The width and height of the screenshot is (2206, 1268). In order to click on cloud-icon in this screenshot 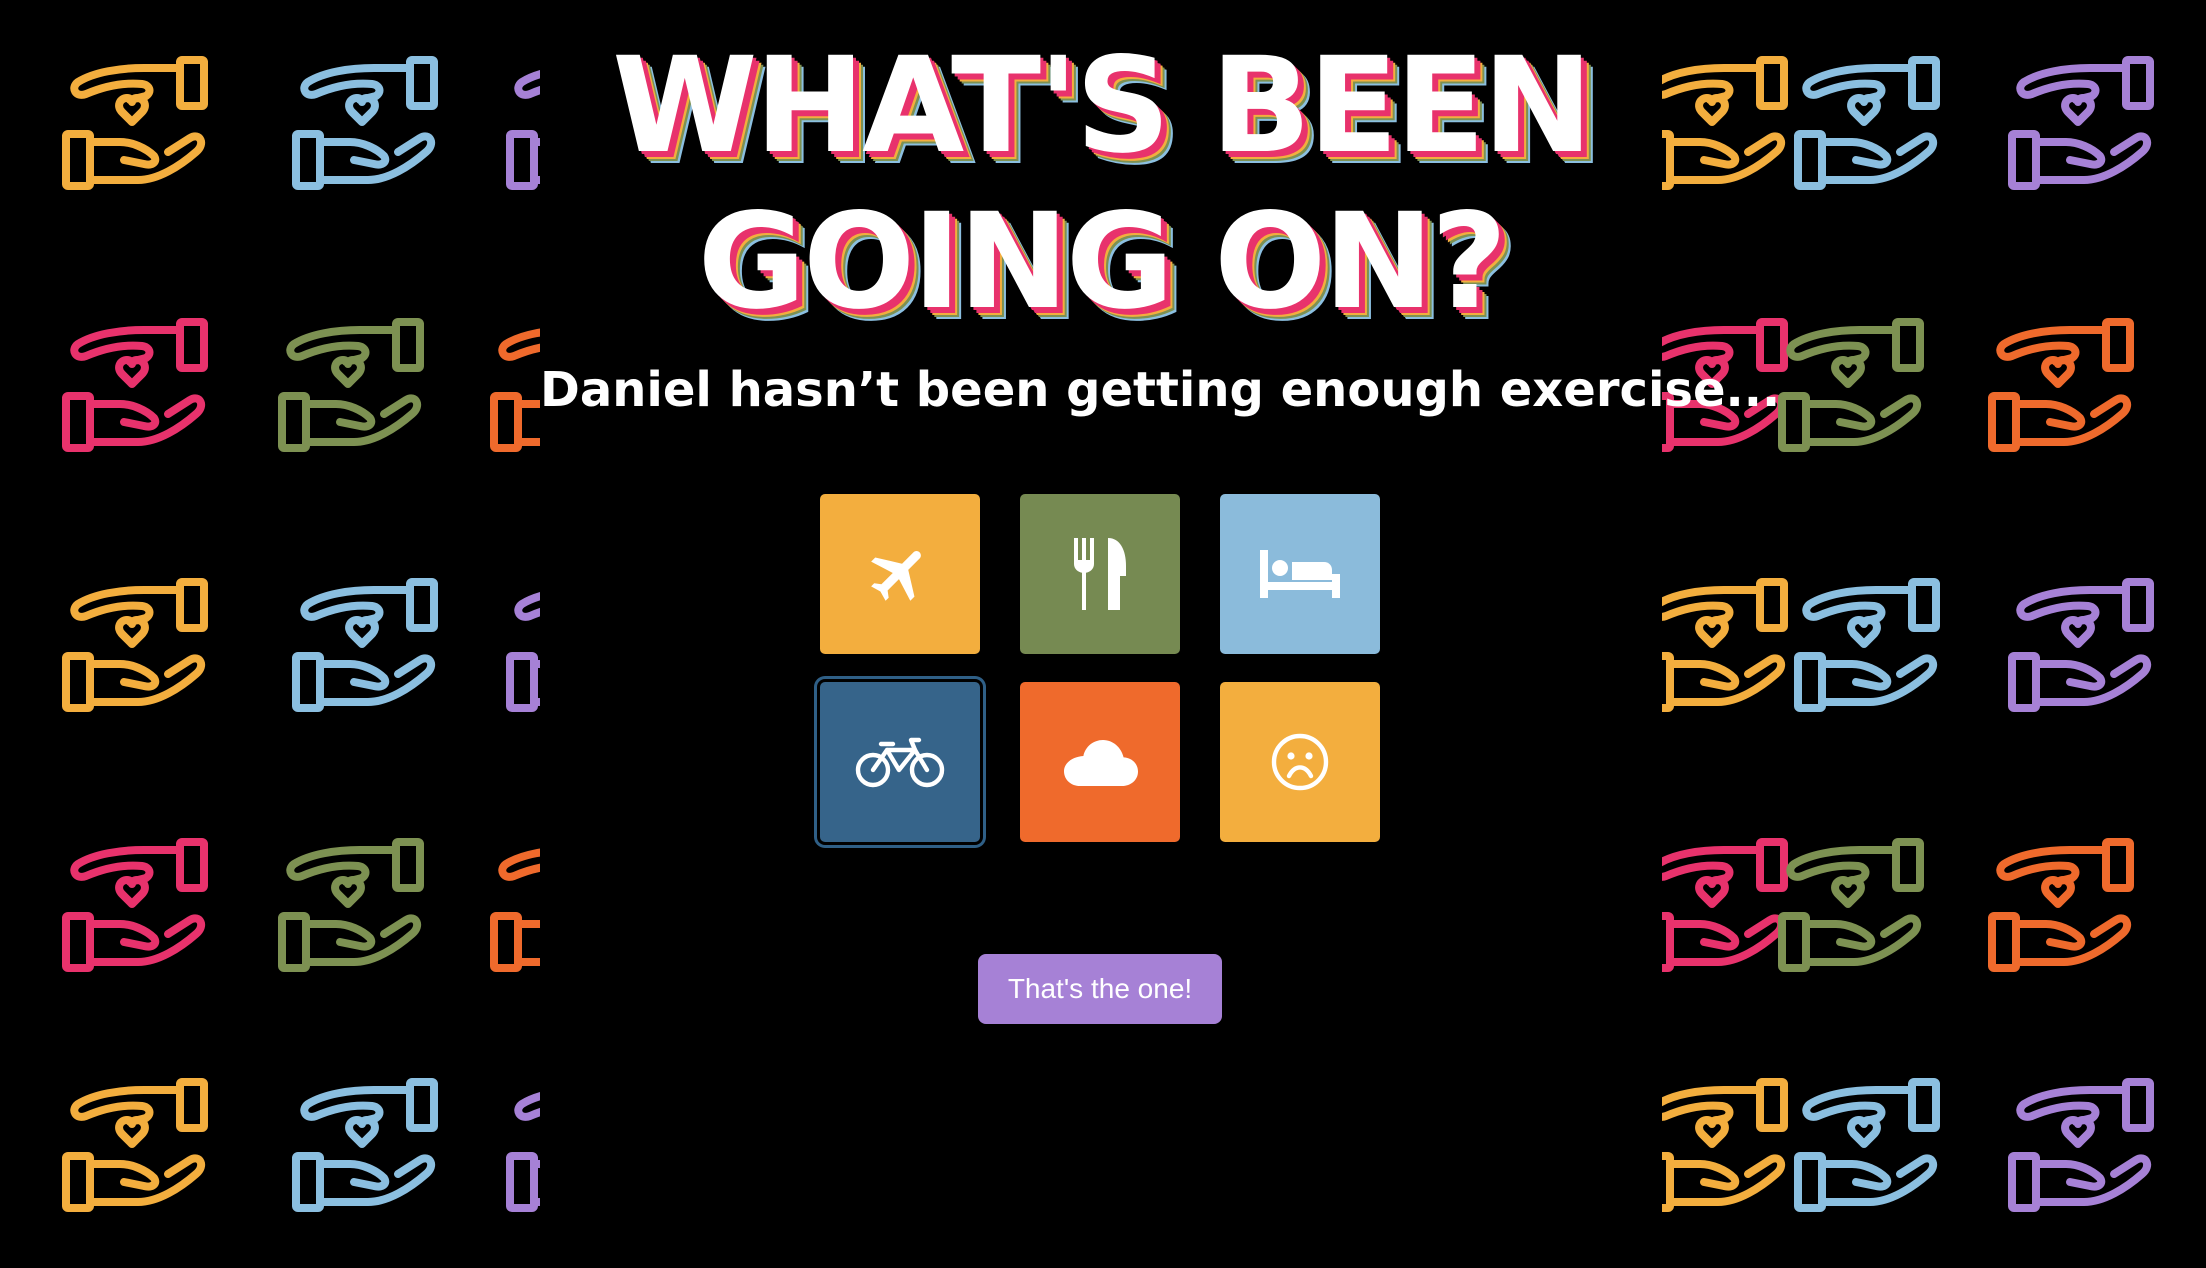, I will do `click(1101, 763)`.